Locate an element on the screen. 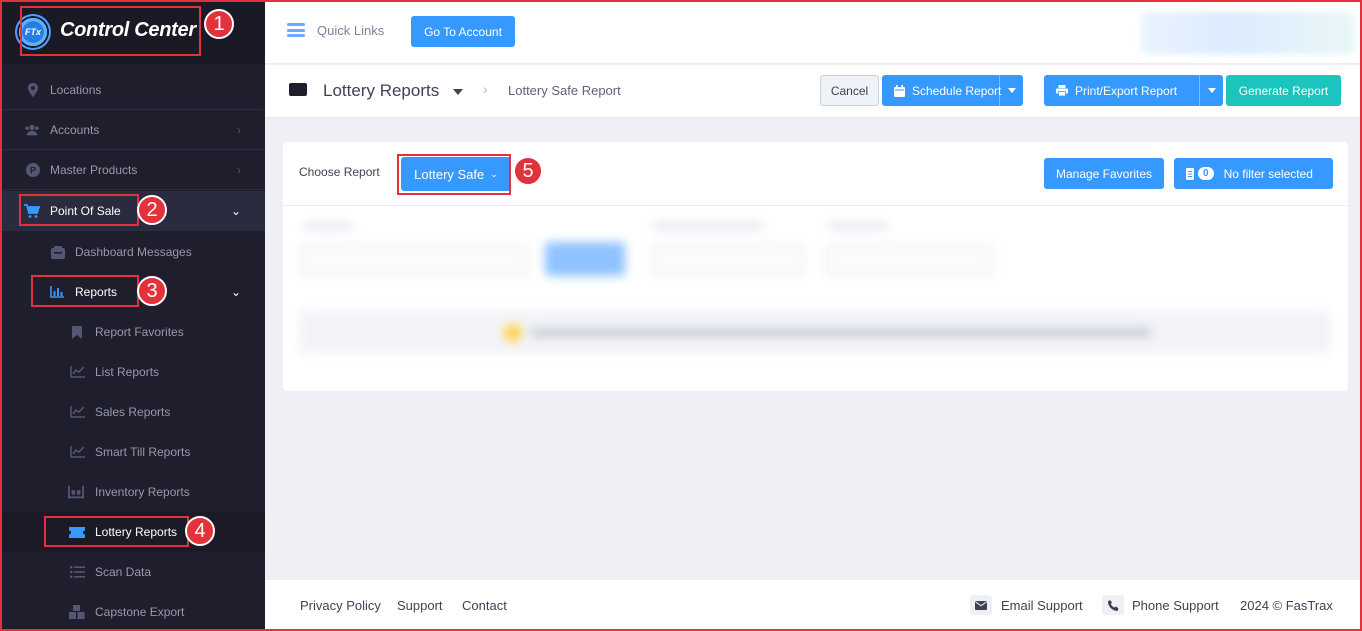 Image resolution: width=1362 pixels, height=631 pixels. sidebar-item-master-products: P Master Products › is located at coordinates (132, 170).